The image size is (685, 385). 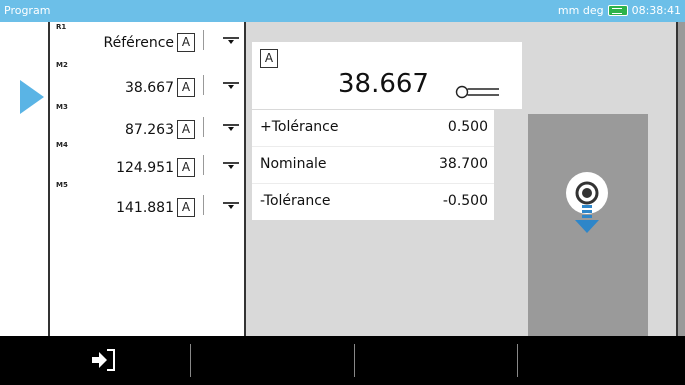 What do you see at coordinates (25, 179) in the screenshot?
I see `current-indicator-strip` at bounding box center [25, 179].